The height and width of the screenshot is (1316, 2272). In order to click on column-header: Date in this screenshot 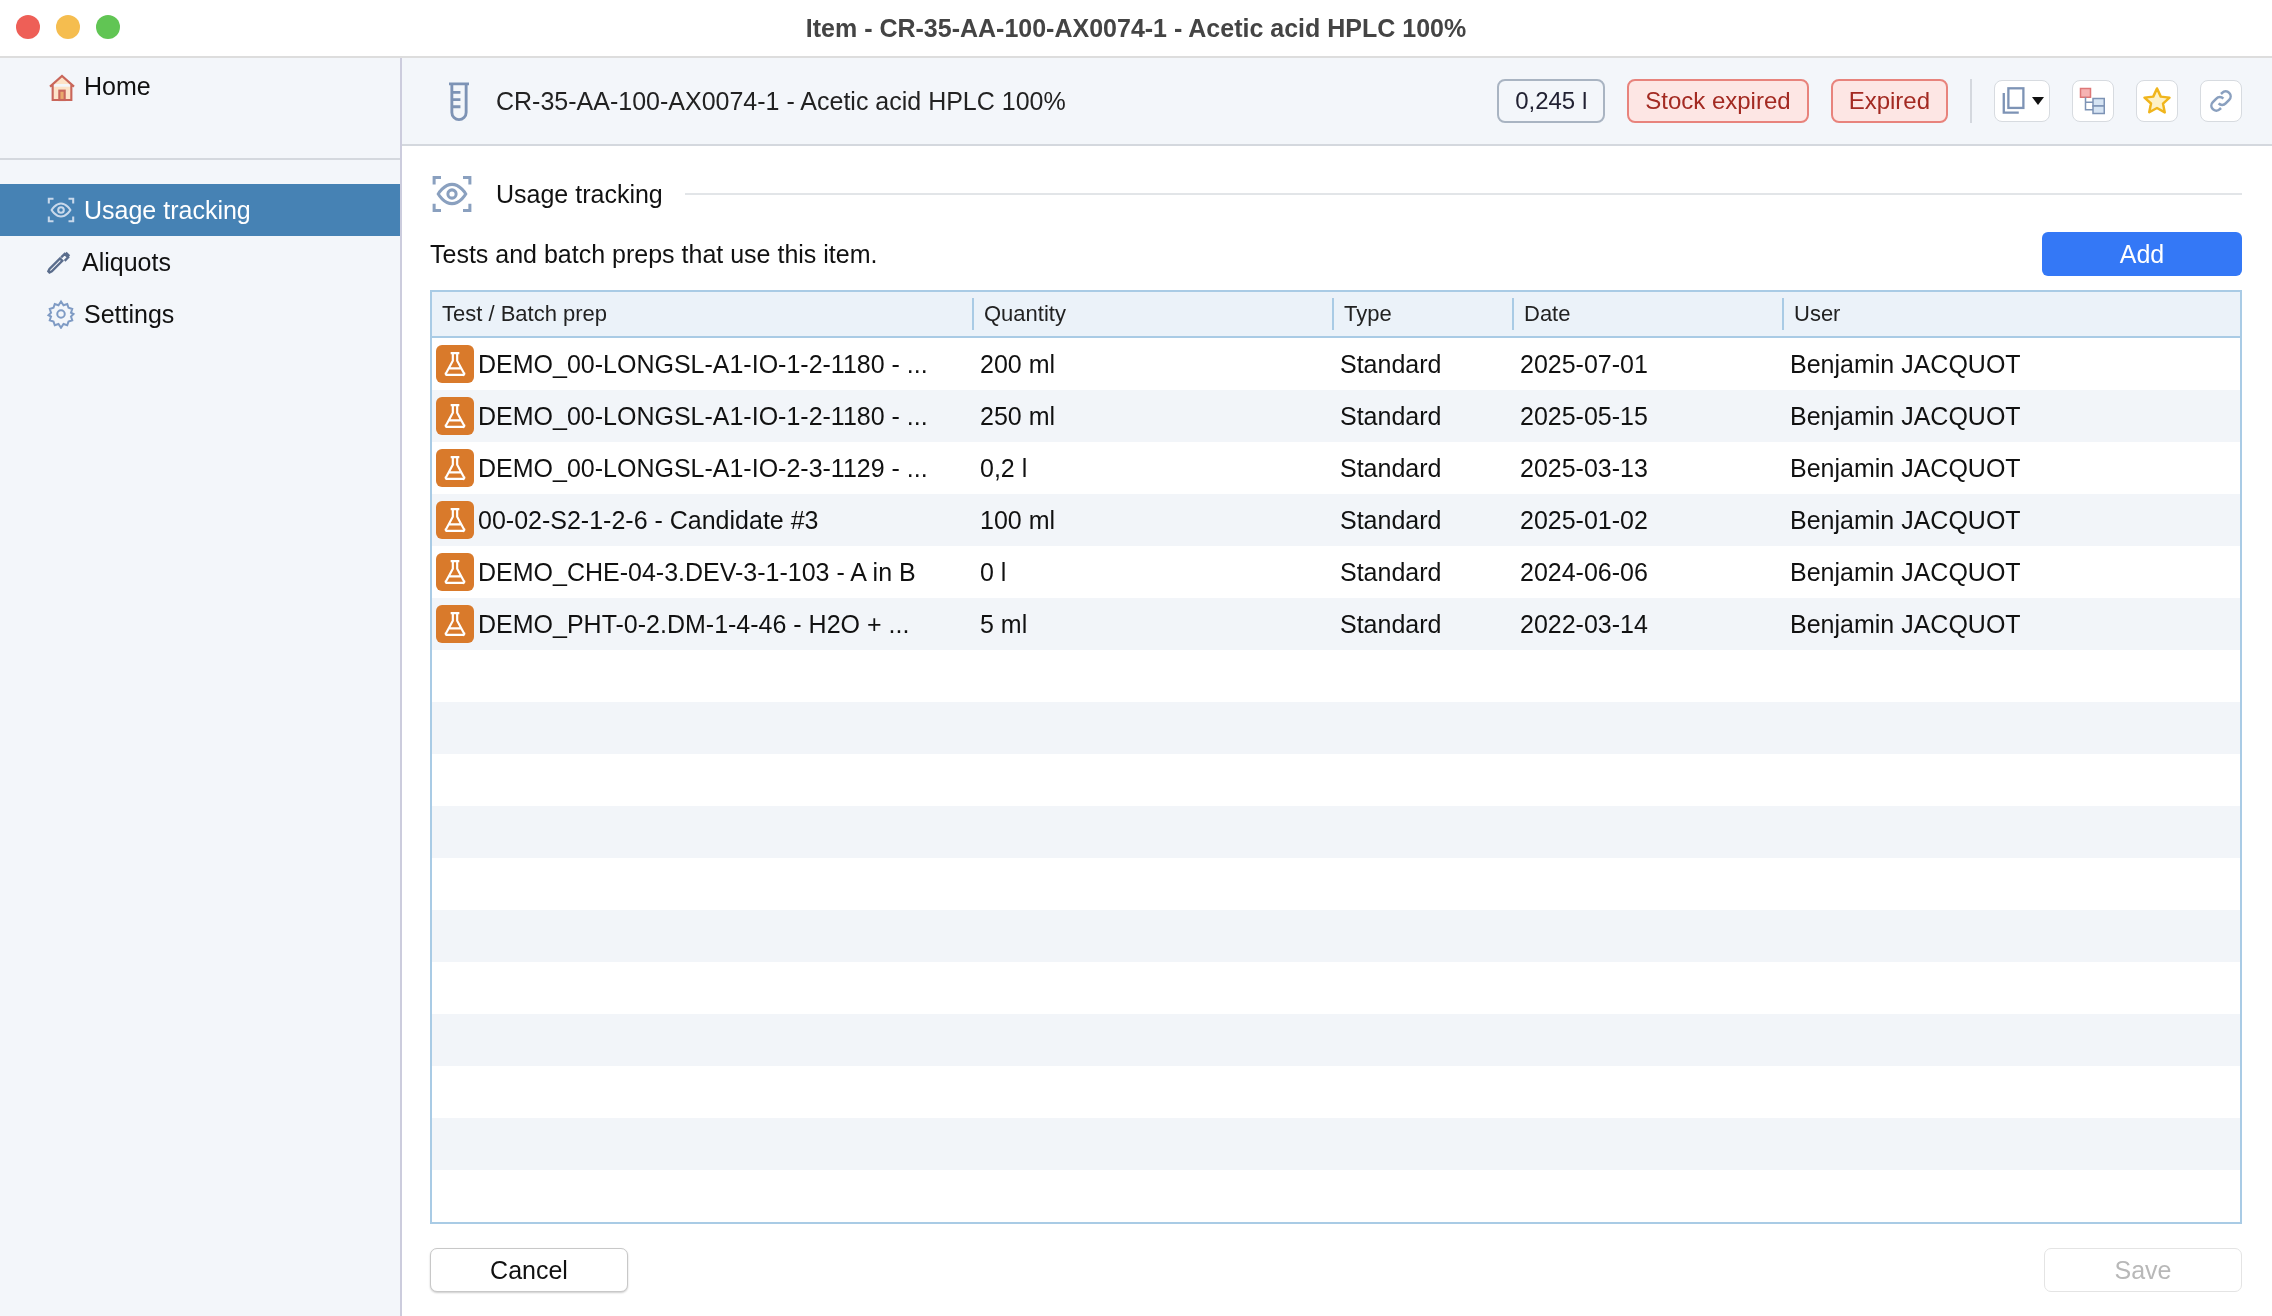, I will do `click(1647, 314)`.